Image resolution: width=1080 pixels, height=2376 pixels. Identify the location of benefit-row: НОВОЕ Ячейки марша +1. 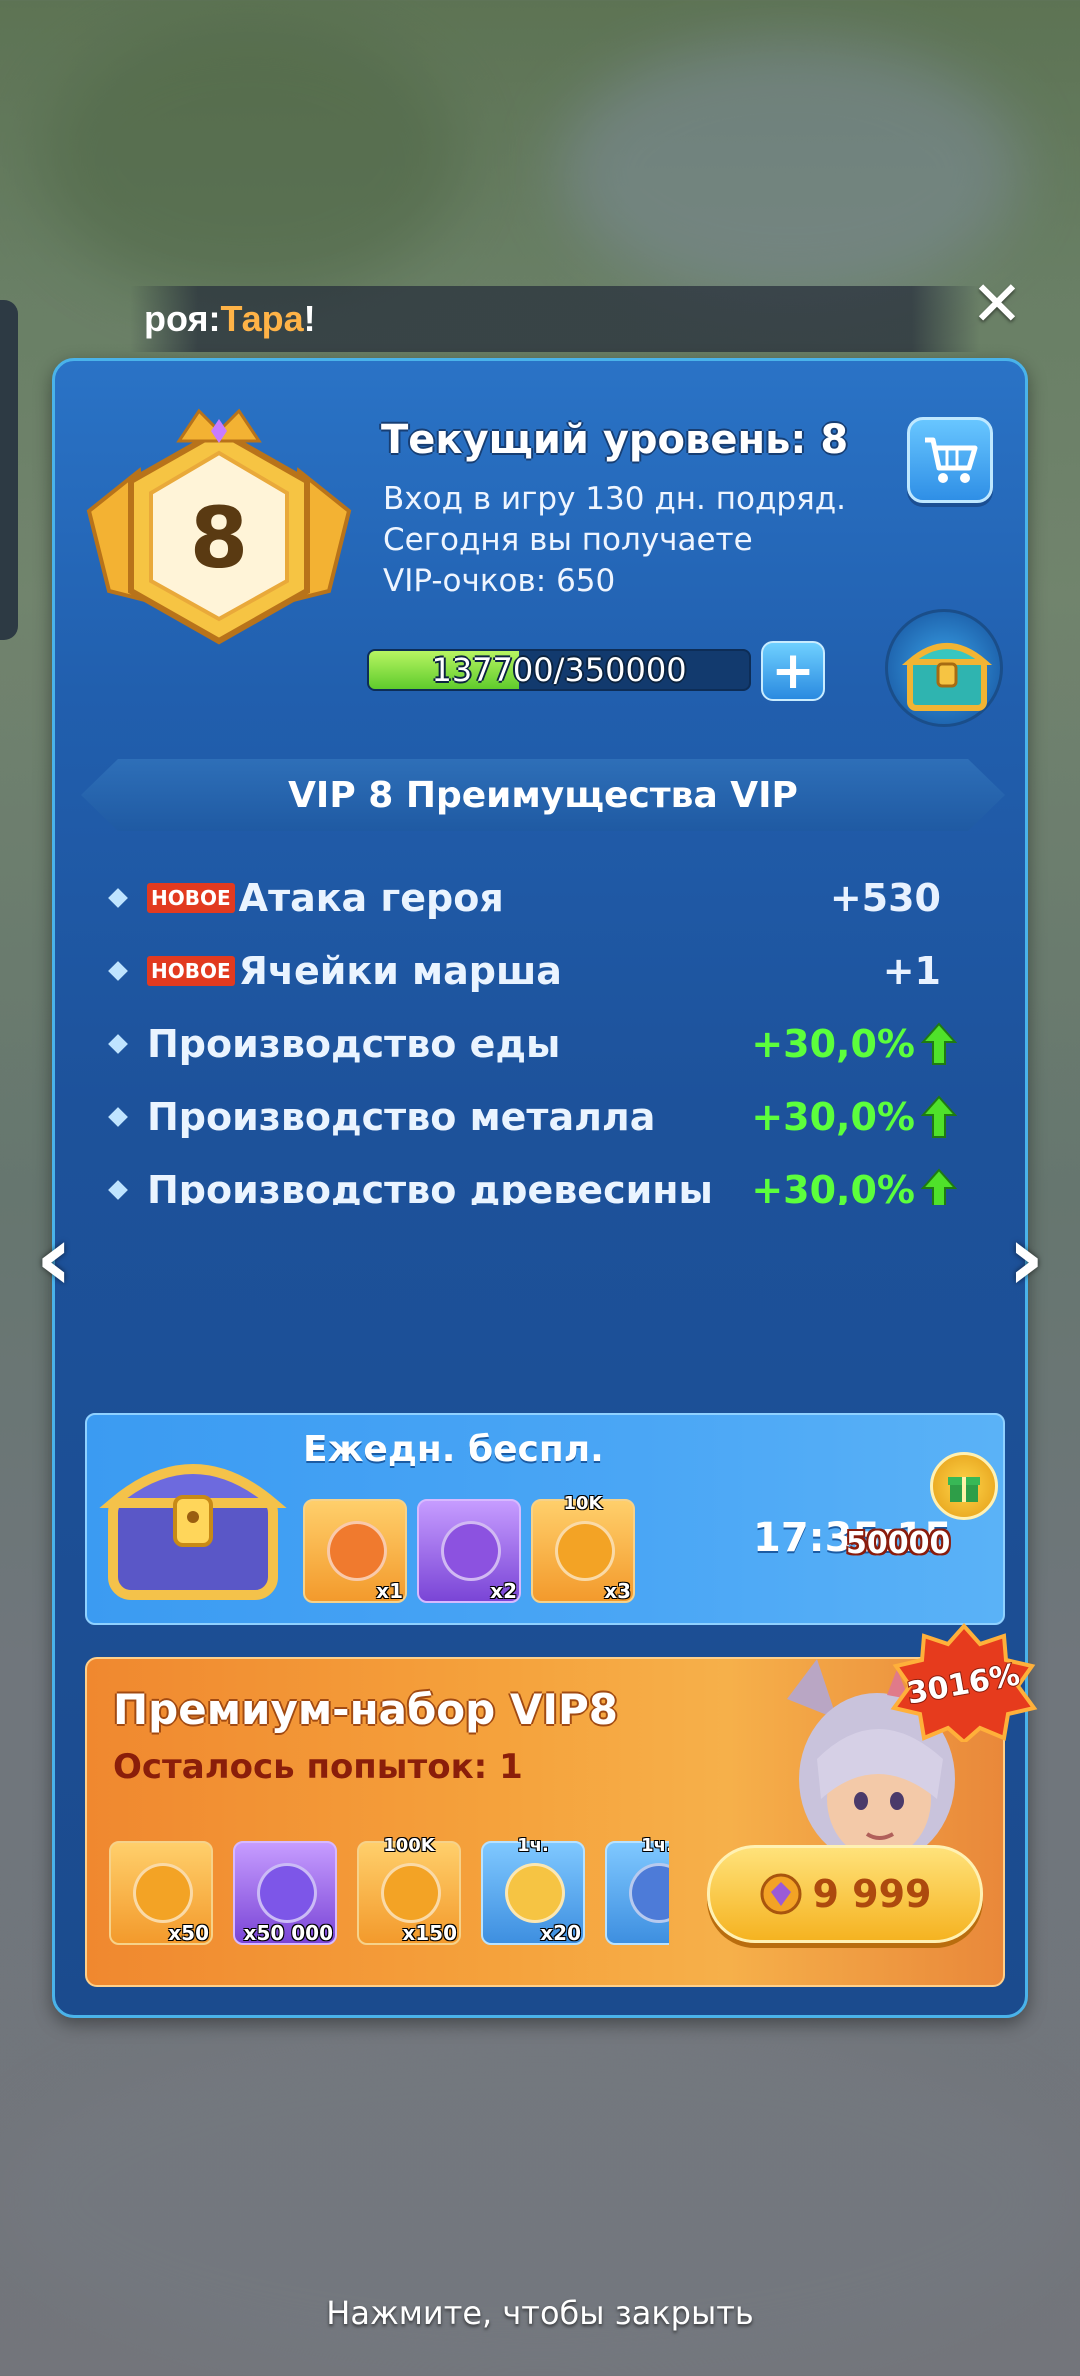
(545, 970).